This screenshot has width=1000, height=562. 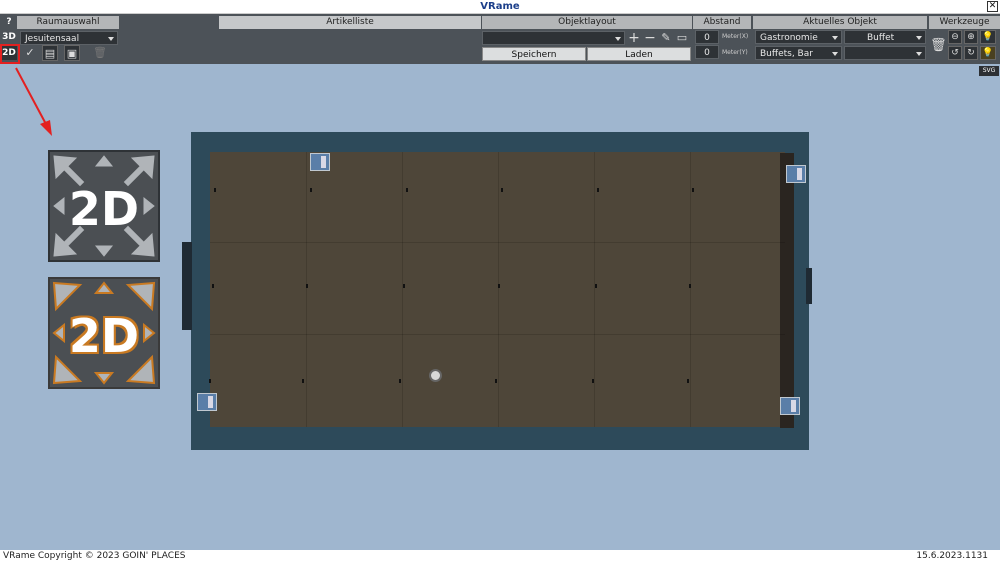 What do you see at coordinates (787, 290) in the screenshot?
I see `floor-shadow` at bounding box center [787, 290].